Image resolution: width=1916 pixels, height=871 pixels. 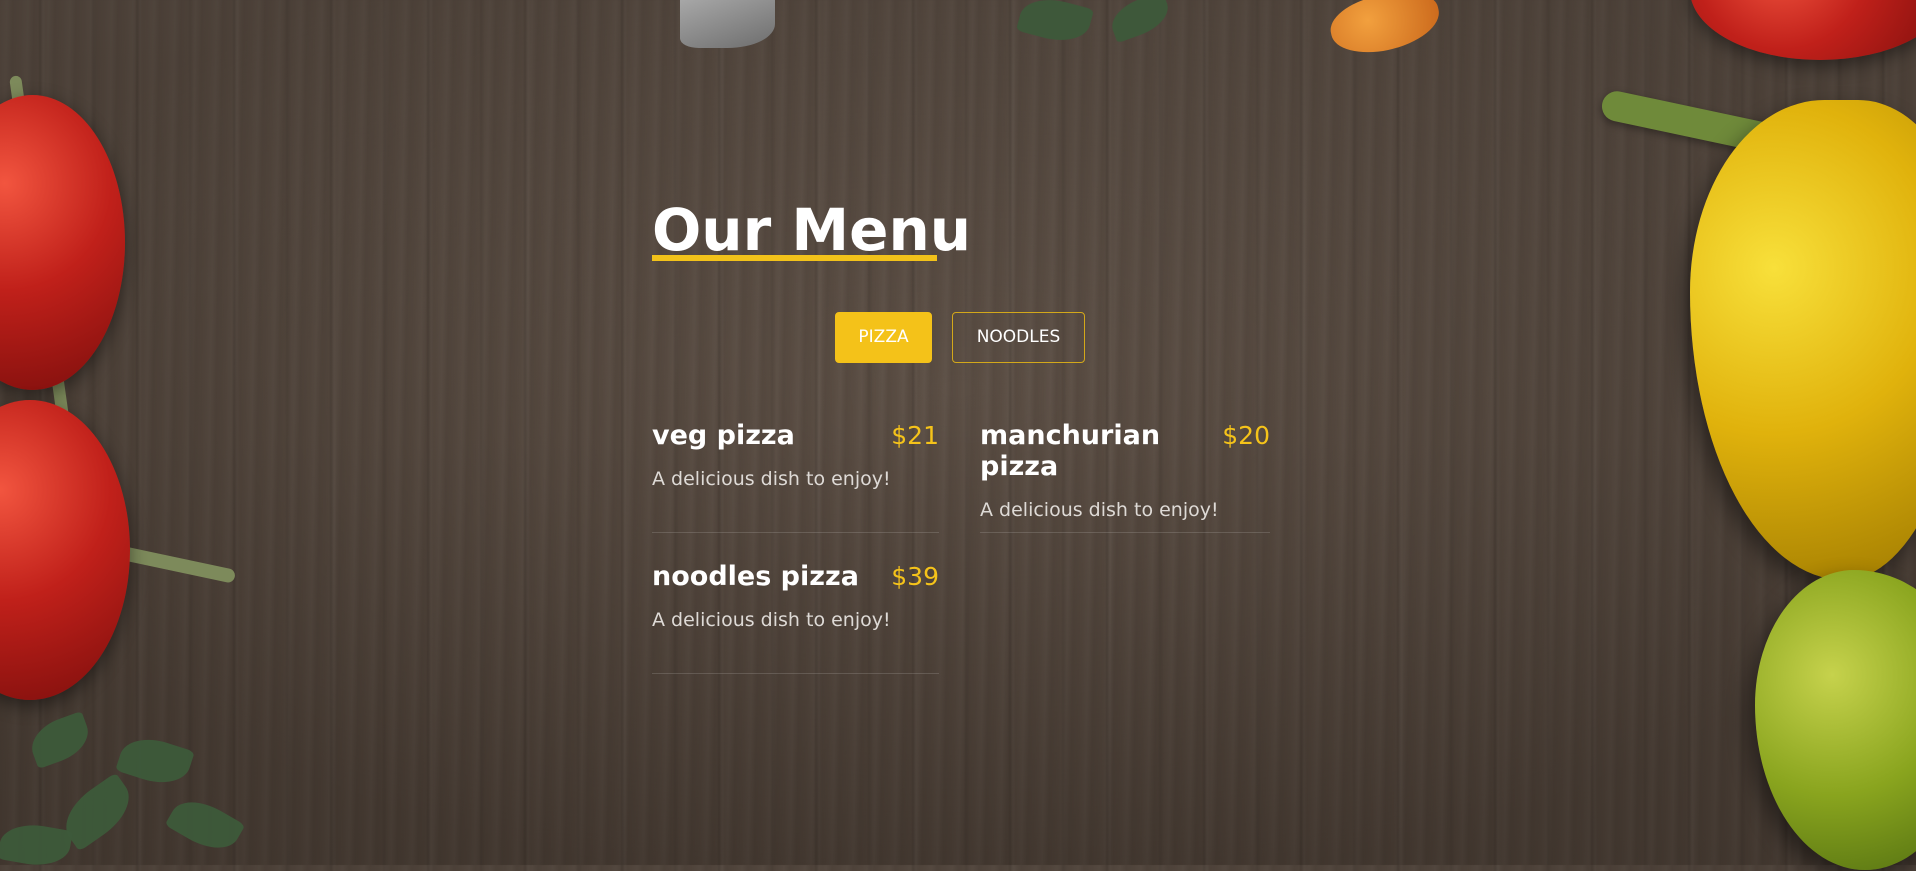 What do you see at coordinates (755, 576) in the screenshot?
I see `menu-item-name: noodles pizza` at bounding box center [755, 576].